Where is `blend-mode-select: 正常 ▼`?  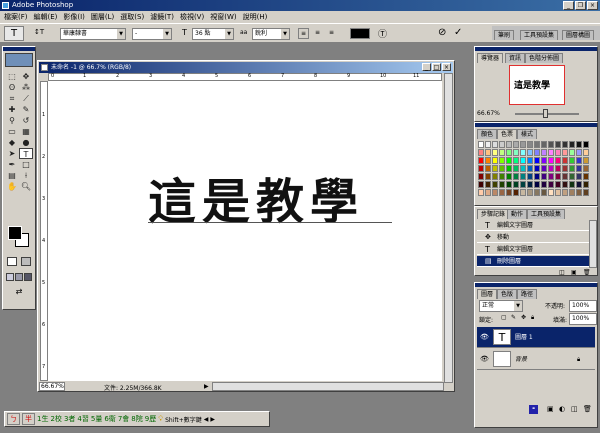
blend-mode-select: 正常 ▼ is located at coordinates (501, 306).